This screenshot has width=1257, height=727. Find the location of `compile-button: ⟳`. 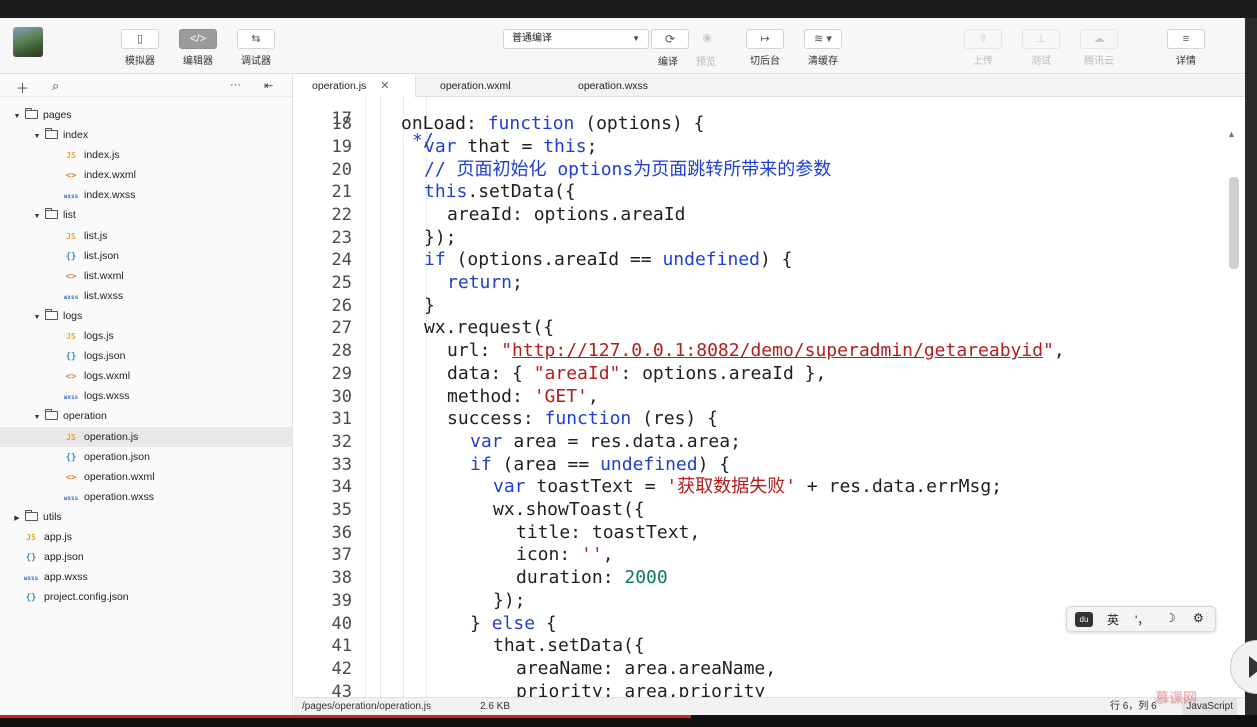

compile-button: ⟳ is located at coordinates (670, 39).